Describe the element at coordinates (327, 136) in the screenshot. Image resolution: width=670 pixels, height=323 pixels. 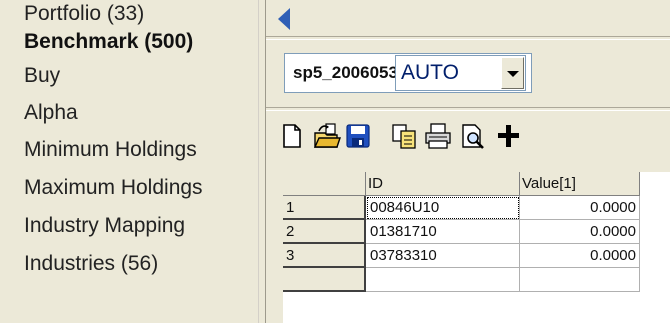
I see `open-folder-icon` at that location.